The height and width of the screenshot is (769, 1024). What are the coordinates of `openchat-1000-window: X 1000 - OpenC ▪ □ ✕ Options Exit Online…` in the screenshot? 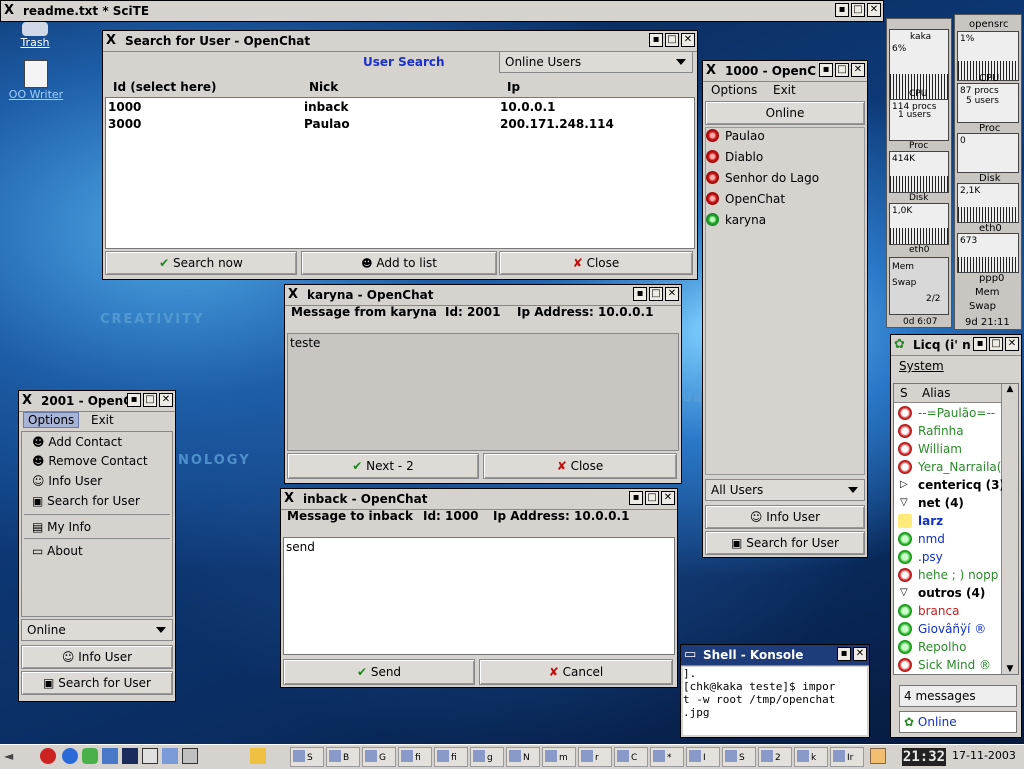 It's located at (785, 309).